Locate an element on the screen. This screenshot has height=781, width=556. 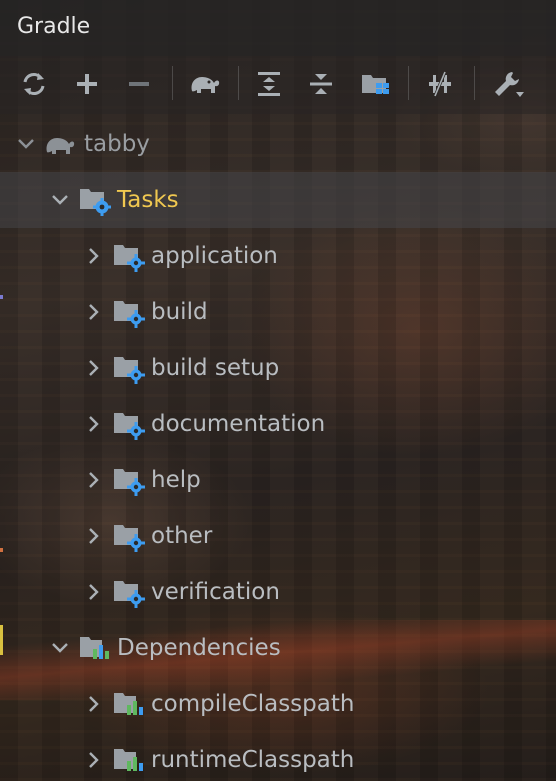
wrench-icon is located at coordinates (509, 84).